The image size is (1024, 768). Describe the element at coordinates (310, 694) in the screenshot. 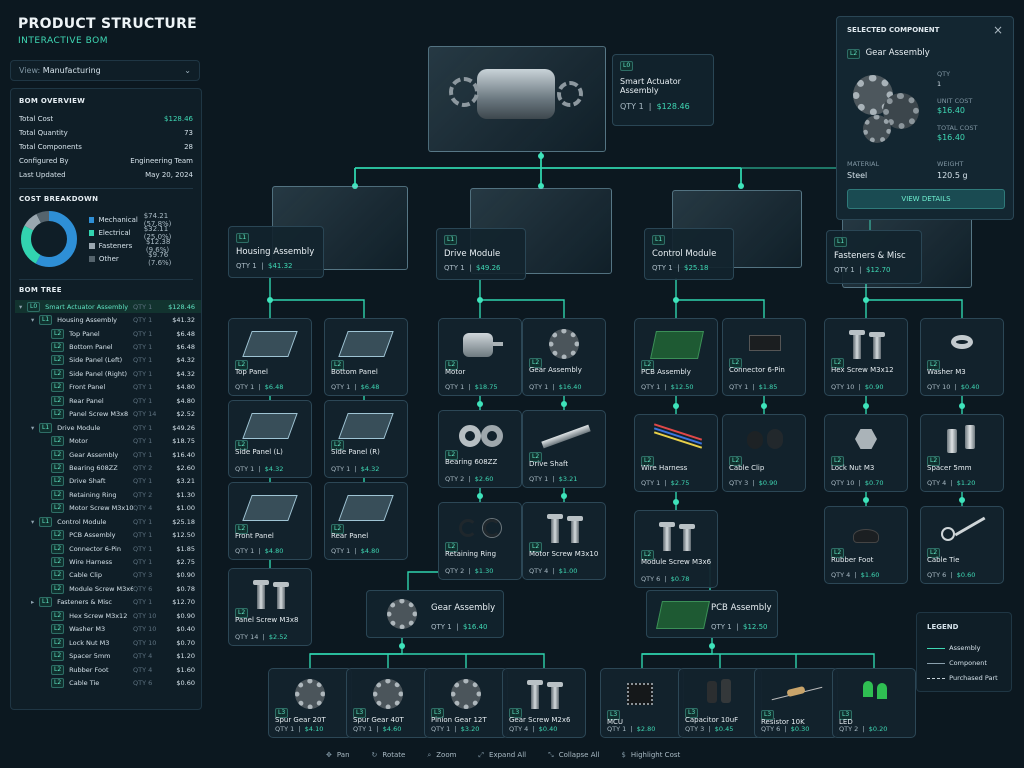

I see `gear-icon` at that location.